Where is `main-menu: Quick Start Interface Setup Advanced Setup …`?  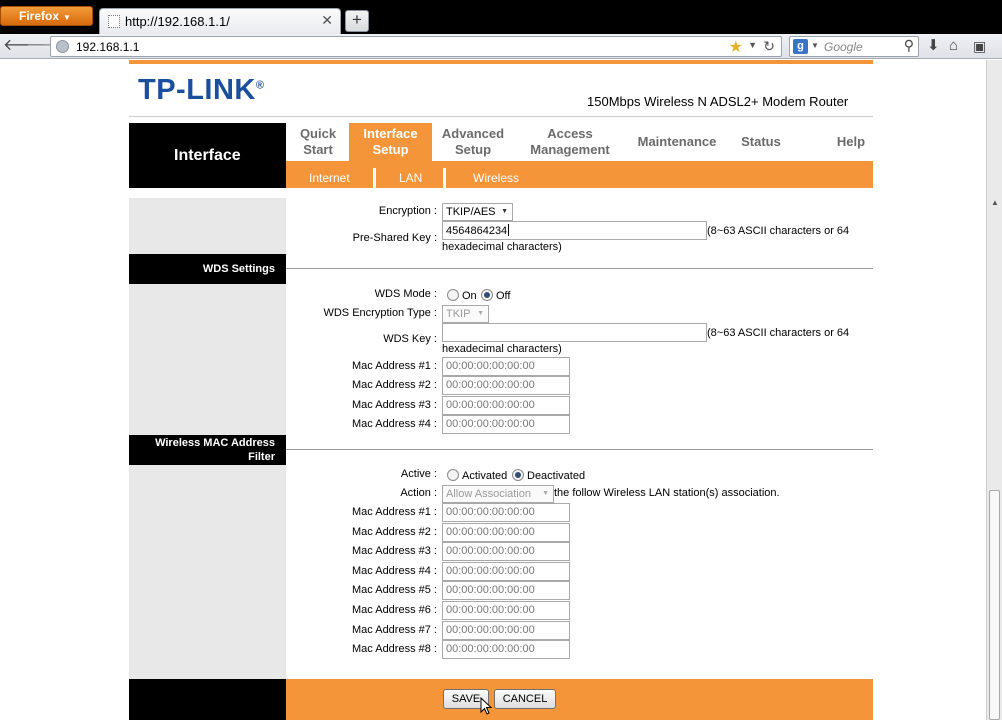
main-menu: Quick Start Interface Setup Advanced Setup … is located at coordinates (579, 142).